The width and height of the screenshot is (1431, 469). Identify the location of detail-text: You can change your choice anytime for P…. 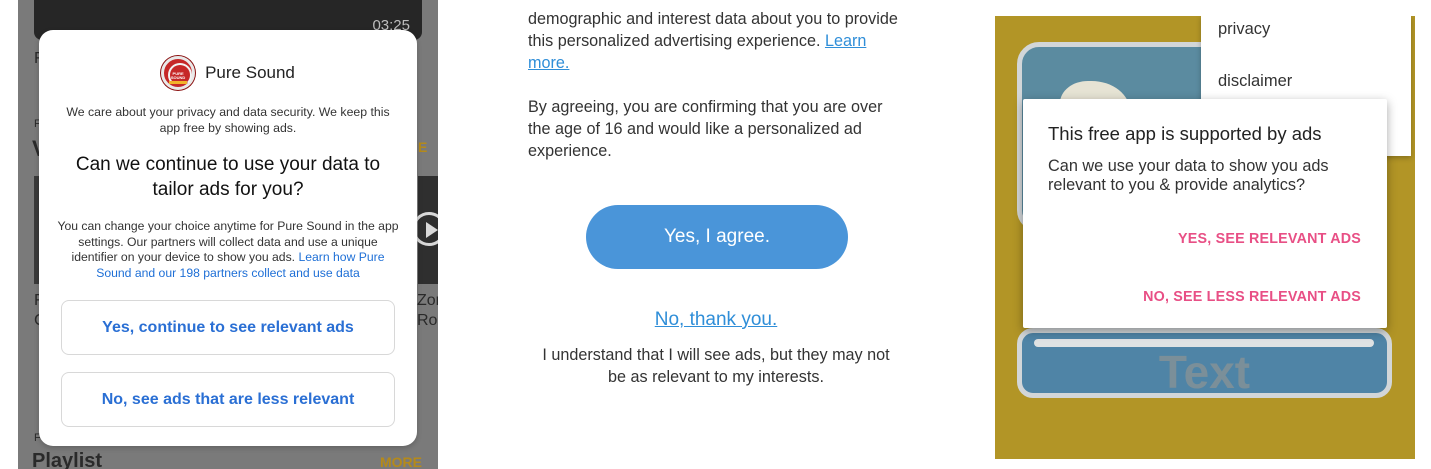
(228, 250).